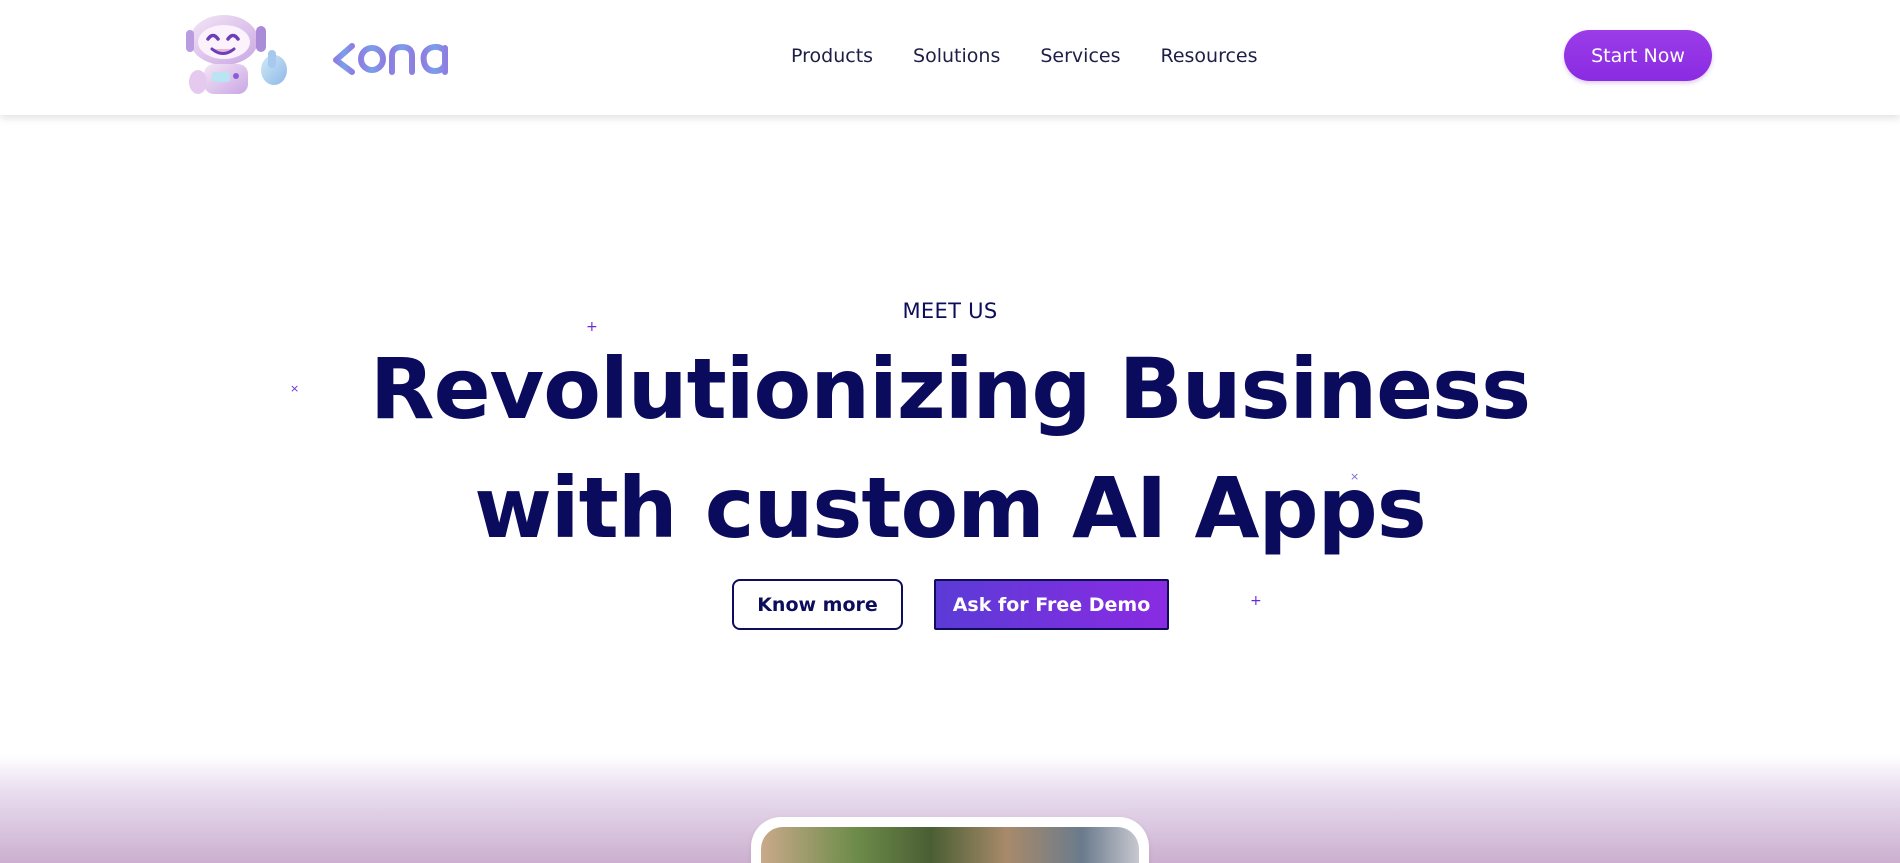  Describe the element at coordinates (393, 54) in the screenshot. I see `kona-logo` at that location.